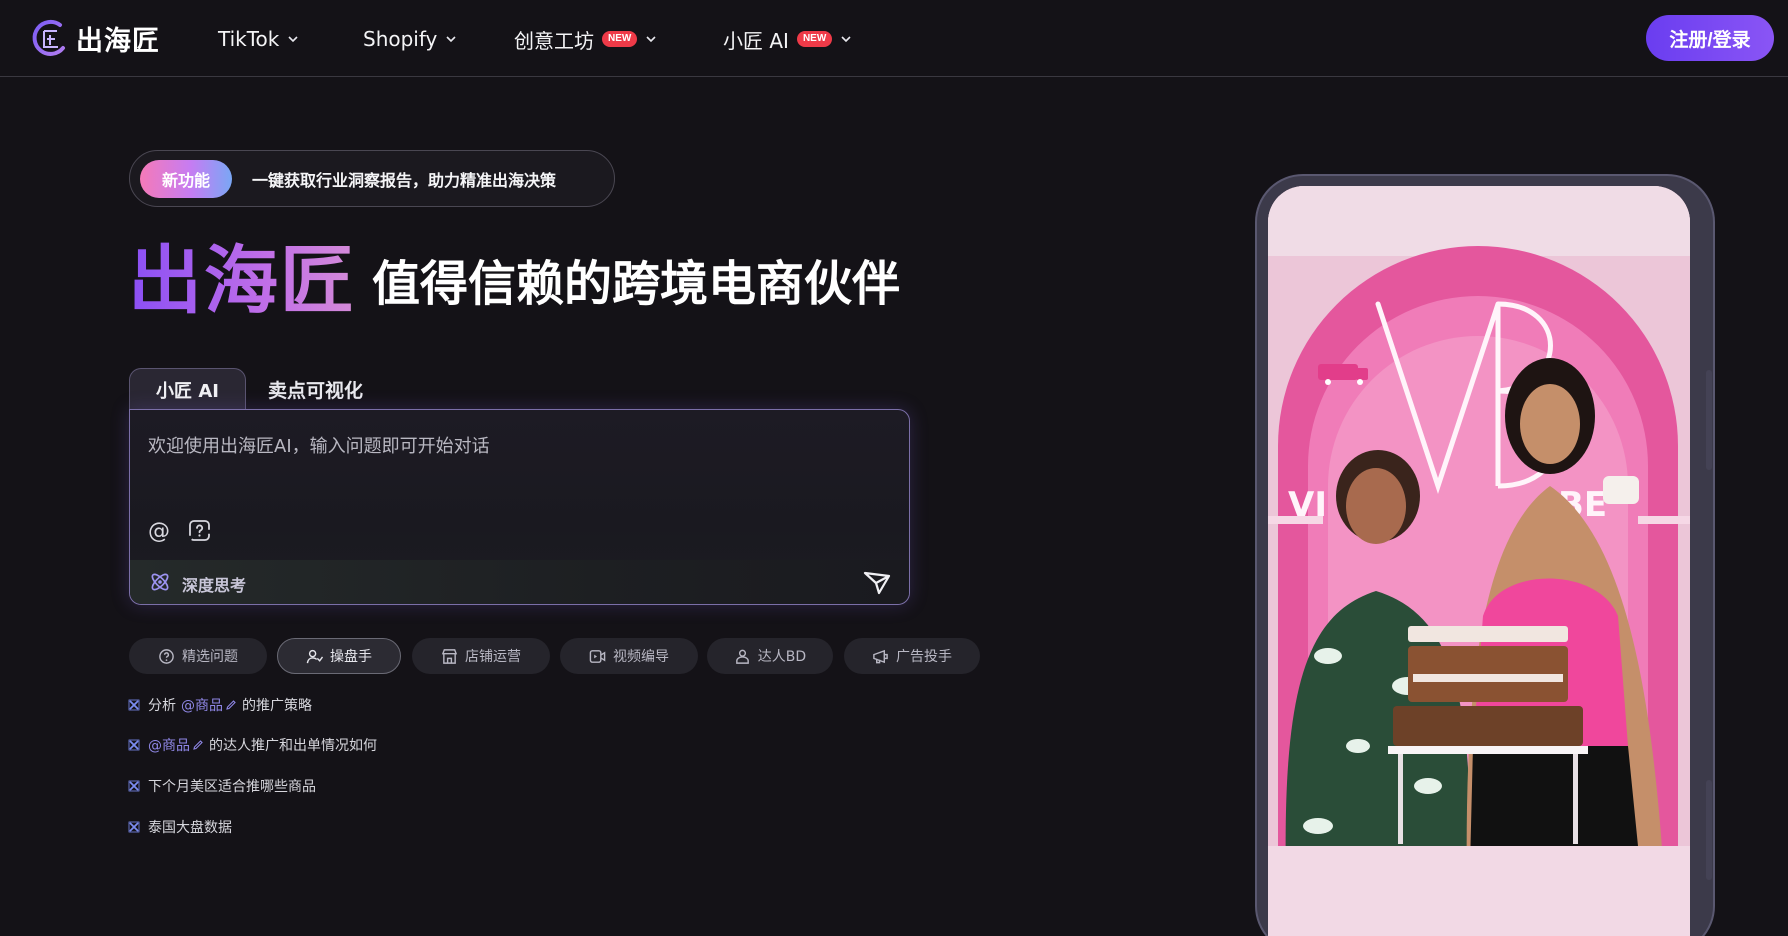 This screenshot has height=936, width=1788. What do you see at coordinates (232, 787) in the screenshot?
I see `suggestion-text: 下个月美区适合推哪些商品` at bounding box center [232, 787].